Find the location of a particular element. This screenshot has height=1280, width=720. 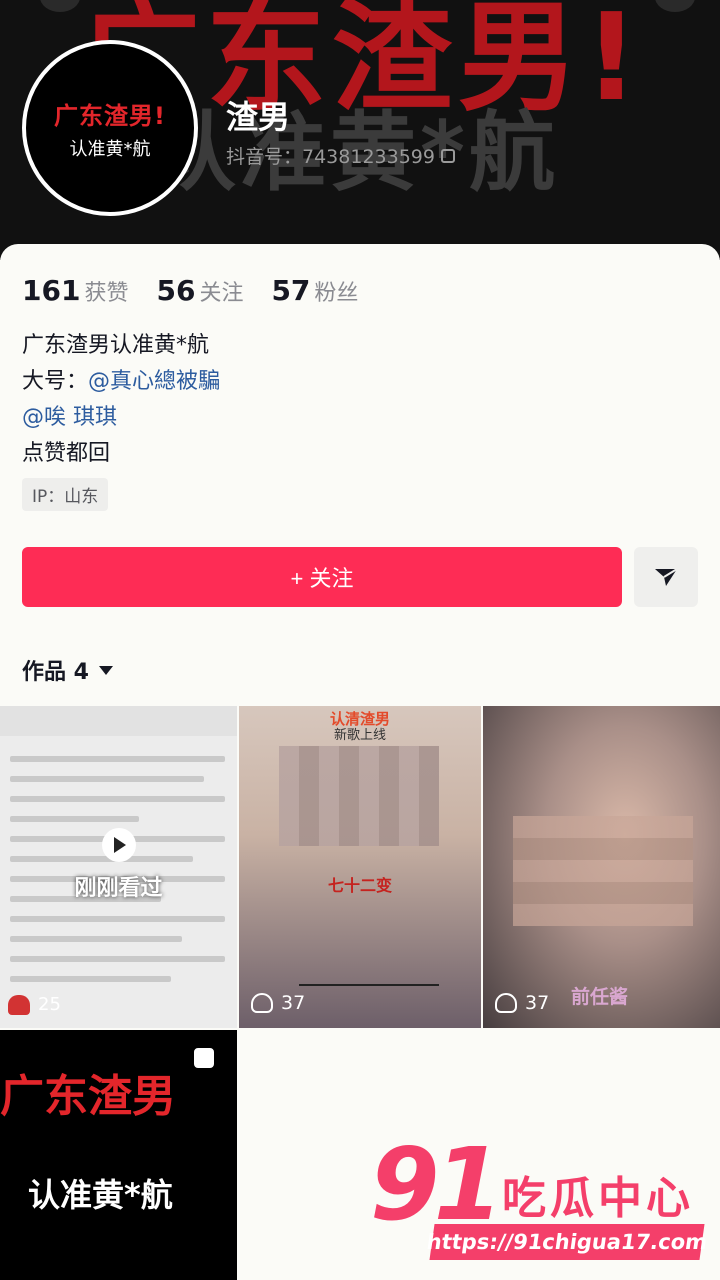

play-icon is located at coordinates (118, 845).